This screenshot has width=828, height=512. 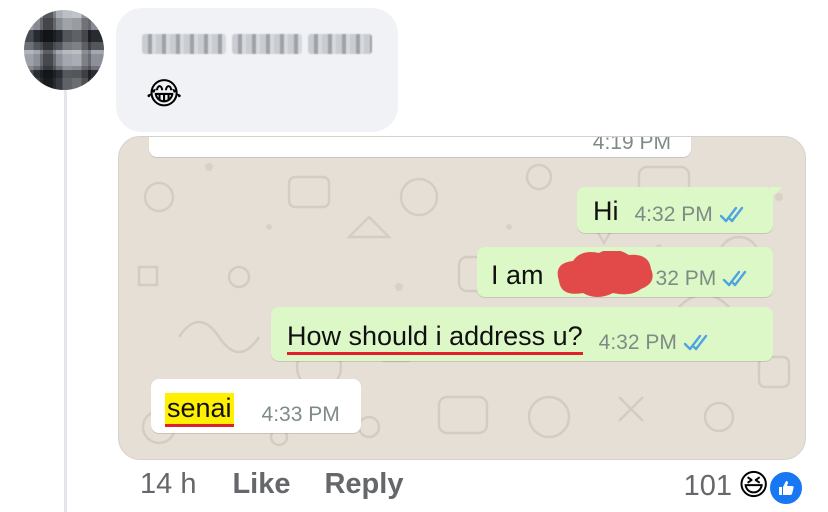 I want to click on outgoing-message: Hi 4:32 PM, so click(x=679, y=210).